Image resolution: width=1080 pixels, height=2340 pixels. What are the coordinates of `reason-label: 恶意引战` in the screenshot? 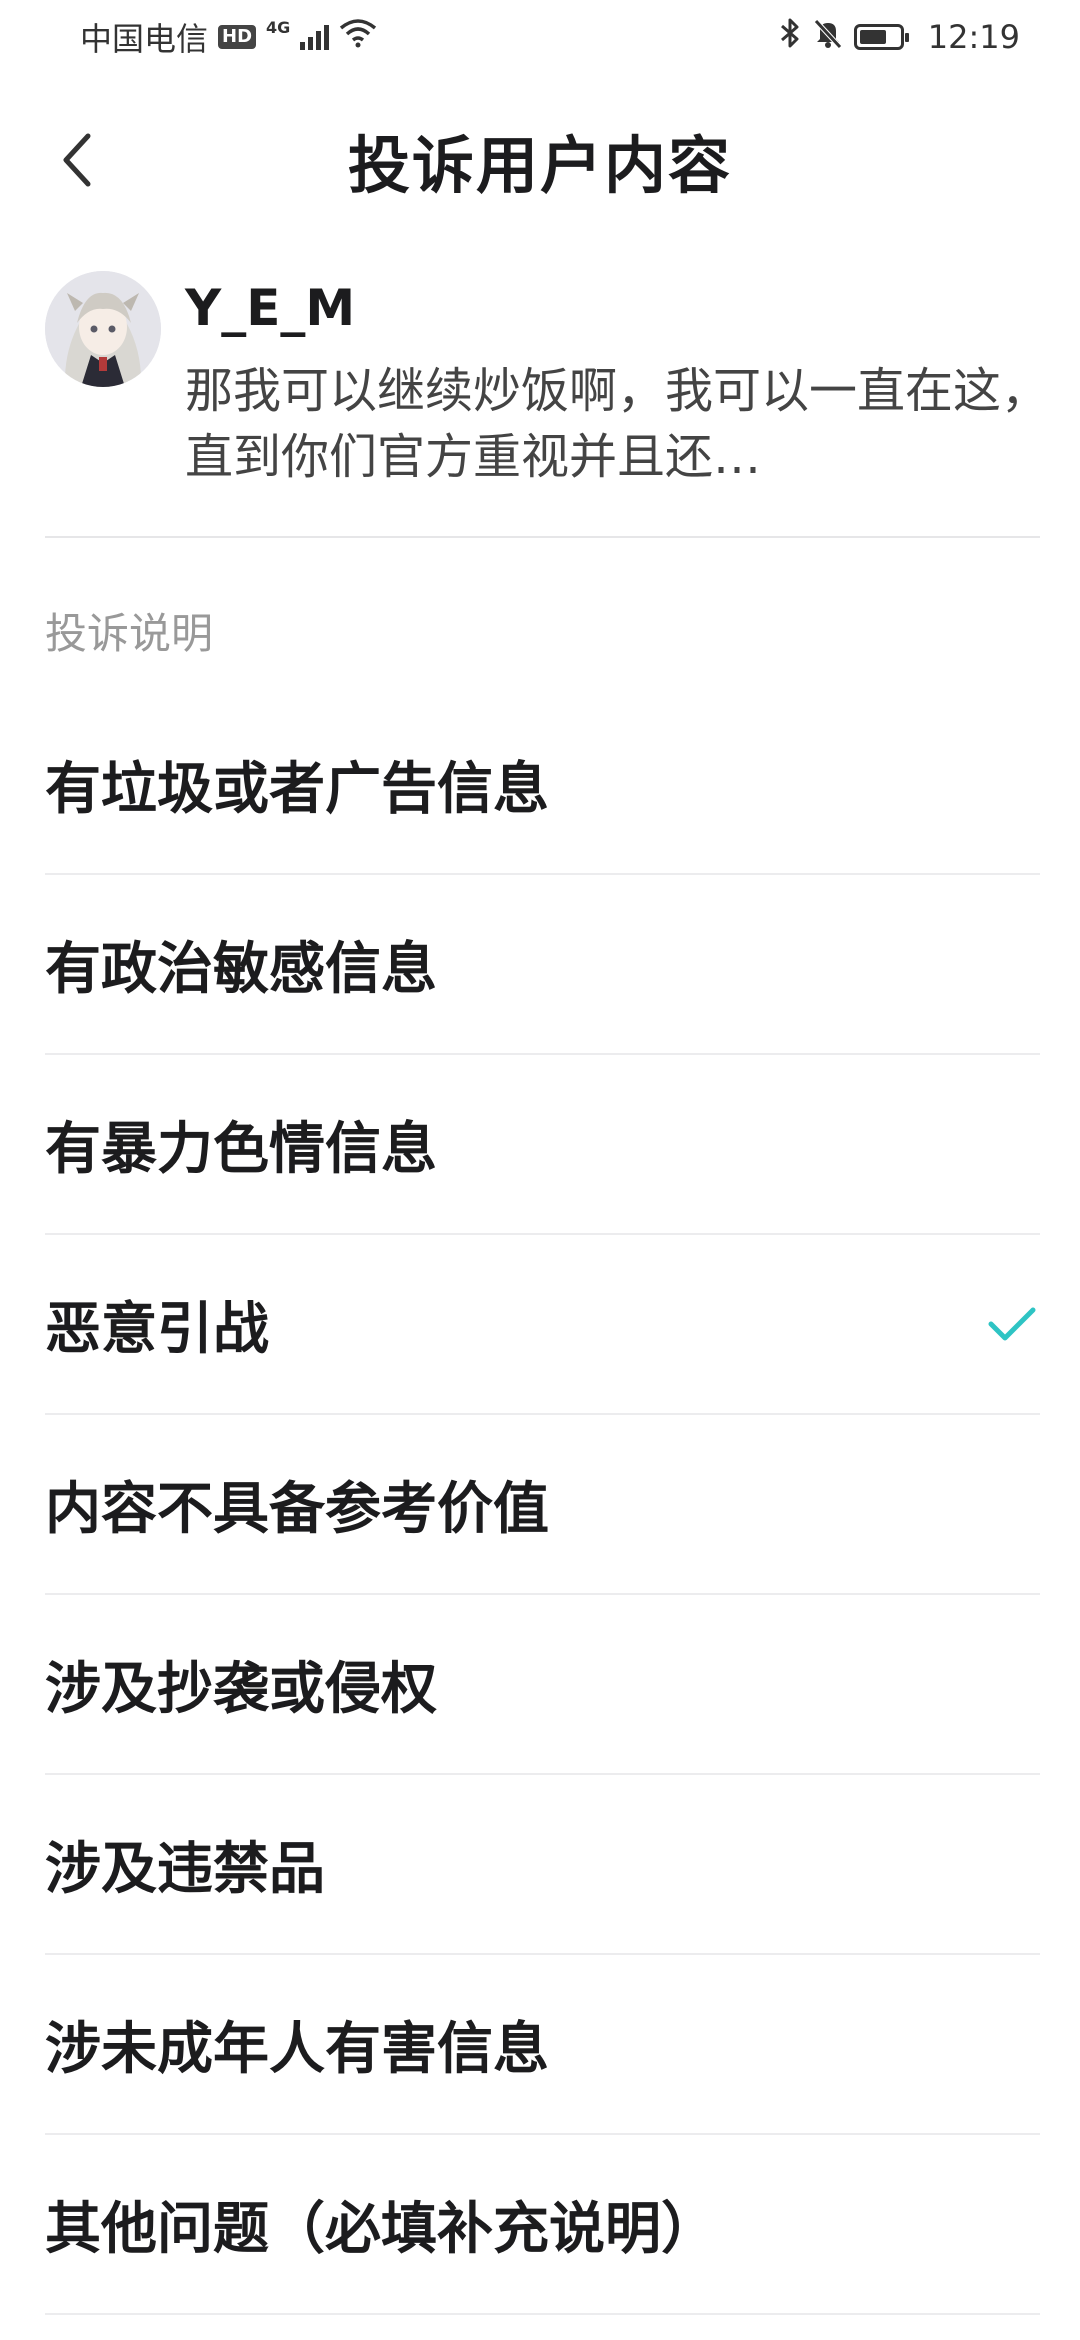 It's located at (157, 1329).